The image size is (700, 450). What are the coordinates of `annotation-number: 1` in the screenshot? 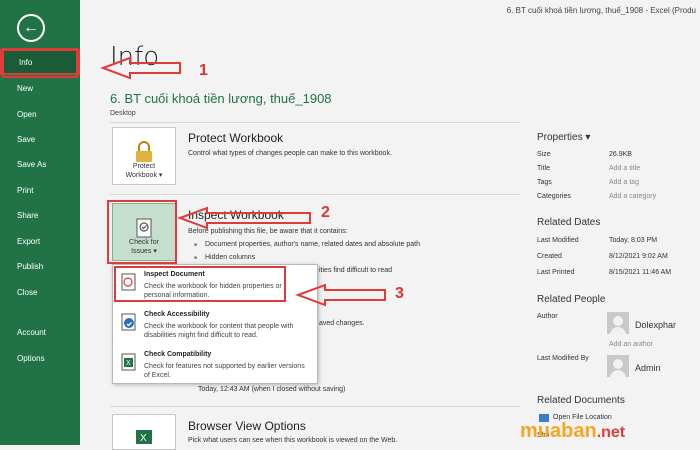 It's located at (203, 70).